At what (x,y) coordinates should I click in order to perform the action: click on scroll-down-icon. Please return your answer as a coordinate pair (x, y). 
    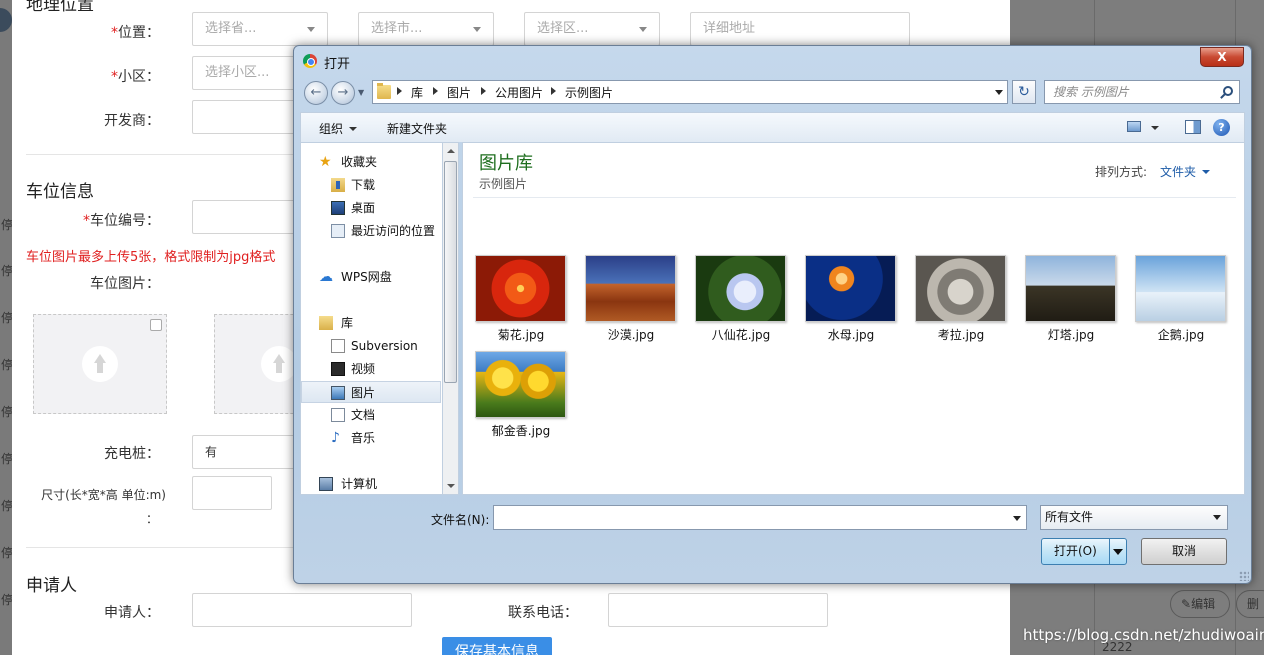
    Looking at the image, I should click on (451, 486).